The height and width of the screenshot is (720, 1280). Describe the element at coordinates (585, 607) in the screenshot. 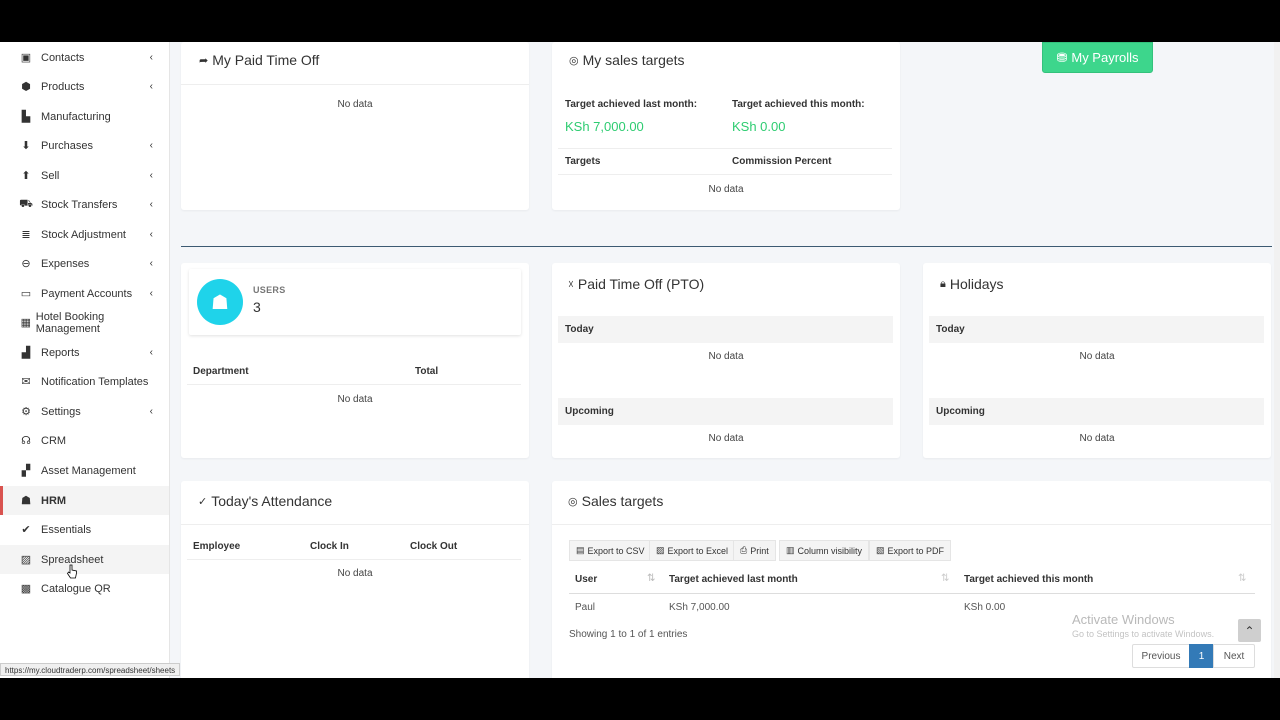

I see `table-cell-user: Paul` at that location.